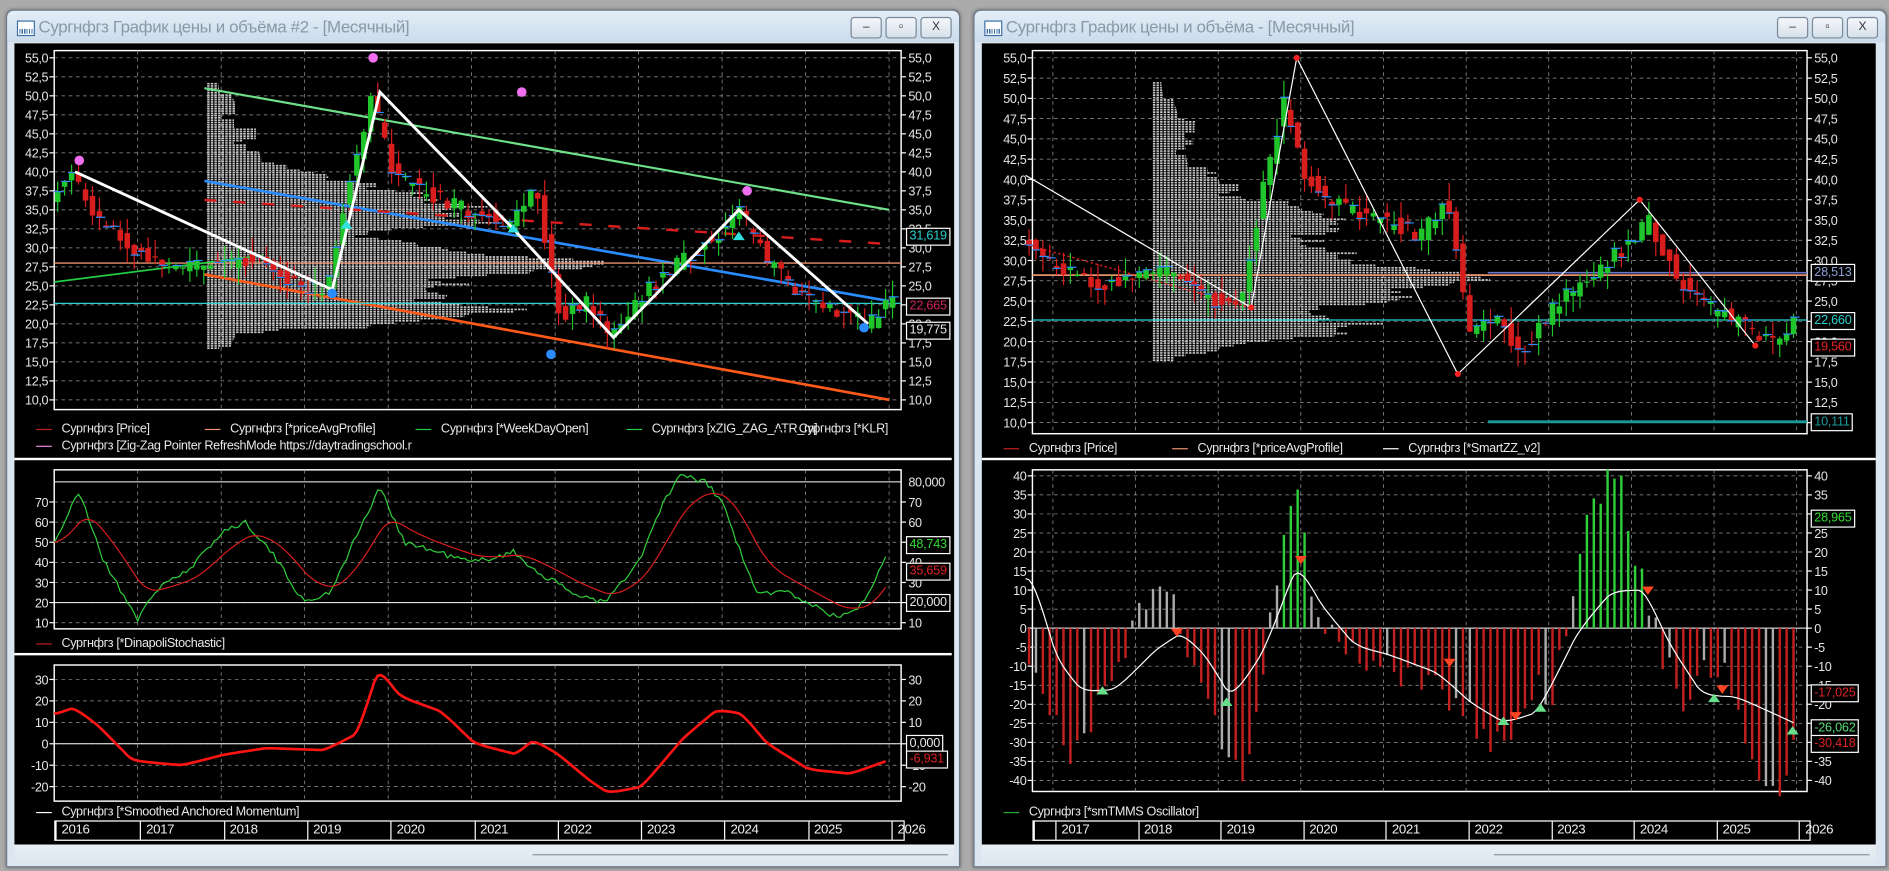 The width and height of the screenshot is (1889, 871). Describe the element at coordinates (1023, 629) in the screenshot. I see `axis-label: 0` at that location.